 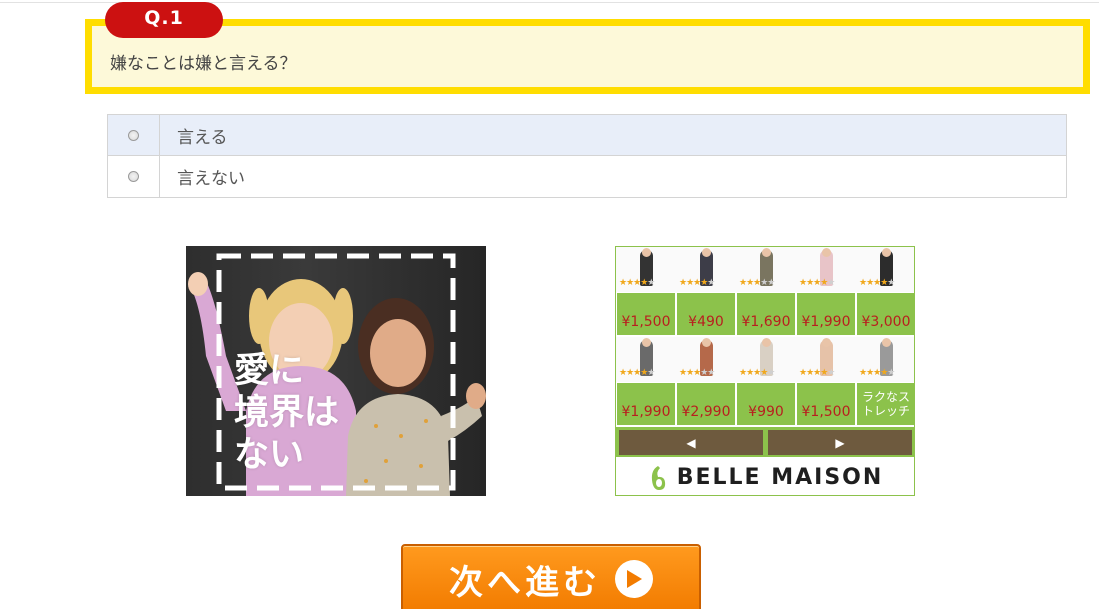 I want to click on ad-copy-line: 愛に, so click(x=269, y=371).